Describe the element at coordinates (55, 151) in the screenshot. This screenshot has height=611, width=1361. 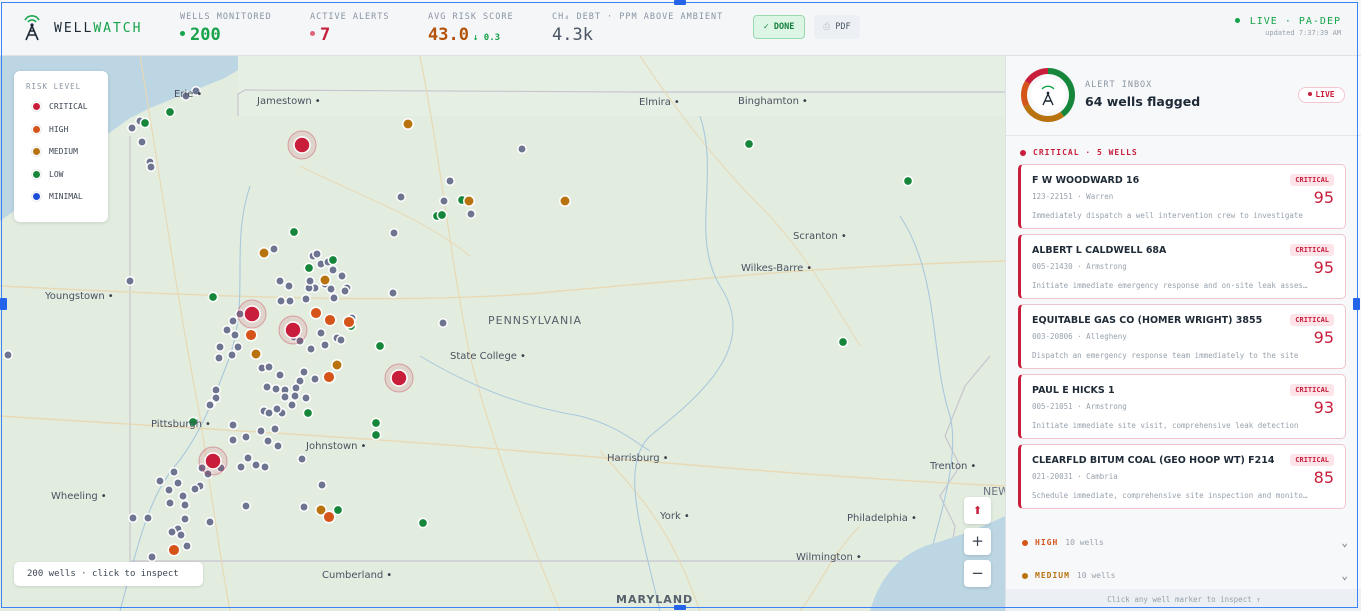
I see `legend-item-medium: MEDIUM` at that location.